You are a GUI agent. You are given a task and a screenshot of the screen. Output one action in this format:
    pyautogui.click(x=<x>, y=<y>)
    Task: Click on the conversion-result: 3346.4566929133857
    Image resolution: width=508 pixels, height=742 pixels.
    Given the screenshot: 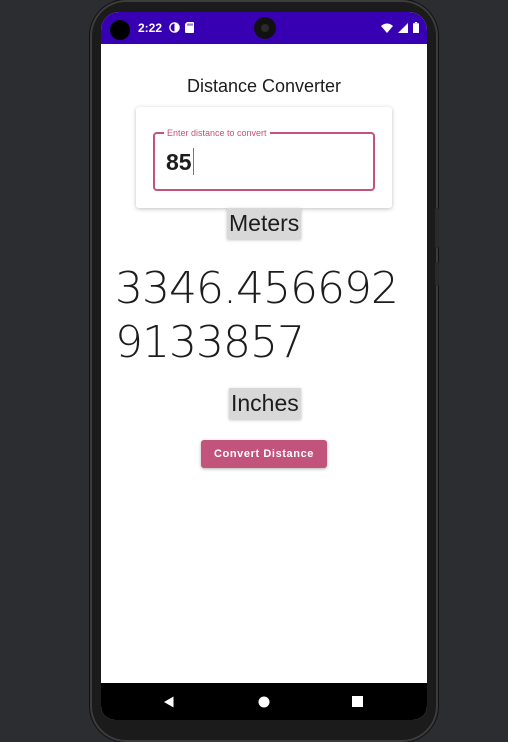 What is the action you would take?
    pyautogui.click(x=257, y=315)
    